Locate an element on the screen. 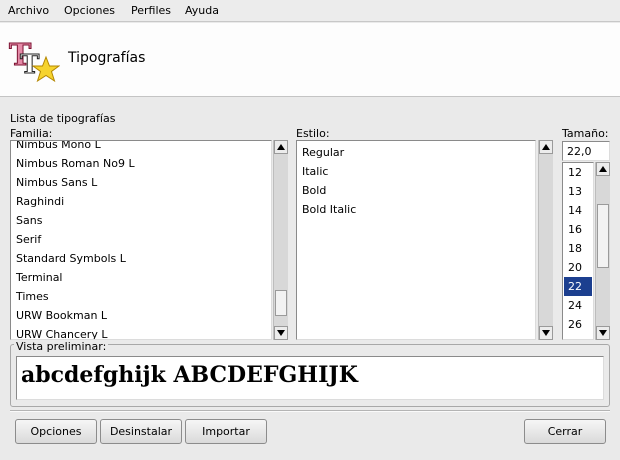 Image resolution: width=620 pixels, height=460 pixels. menu-archivo-label: Archivo is located at coordinates (29, 10).